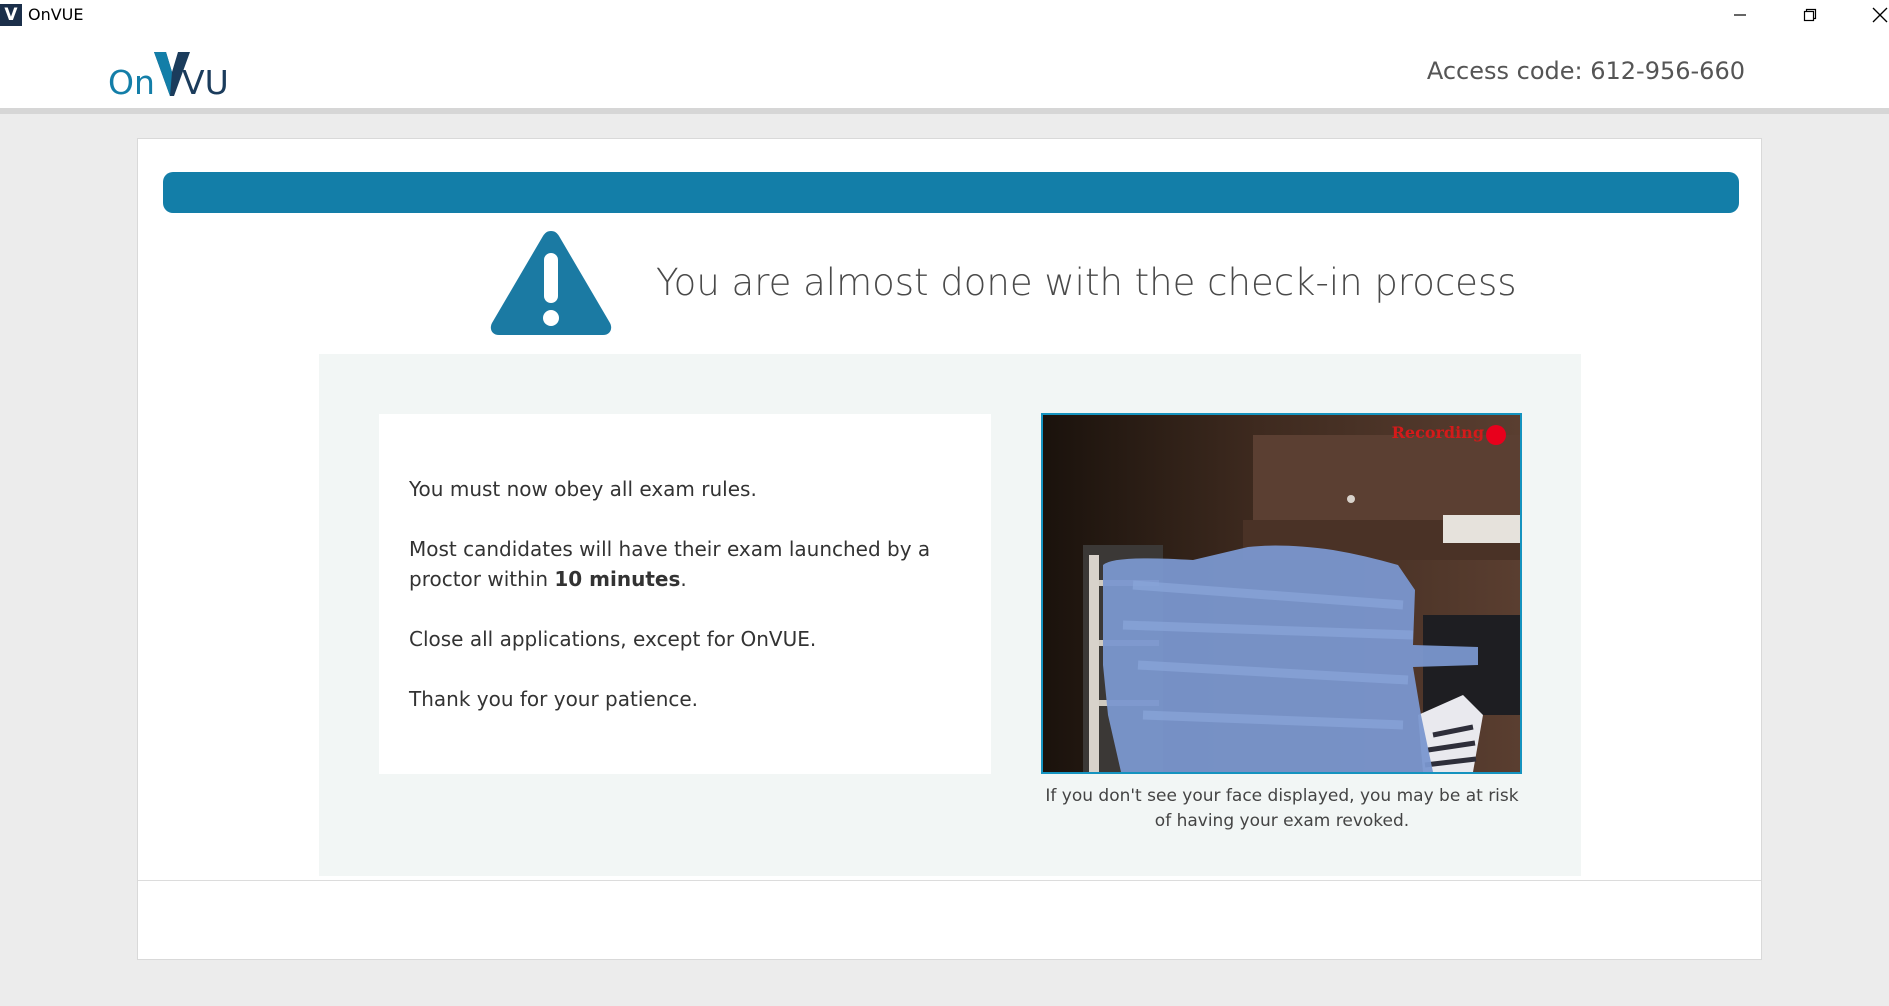 The image size is (1889, 1006). I want to click on minimize-button, so click(1740, 15).